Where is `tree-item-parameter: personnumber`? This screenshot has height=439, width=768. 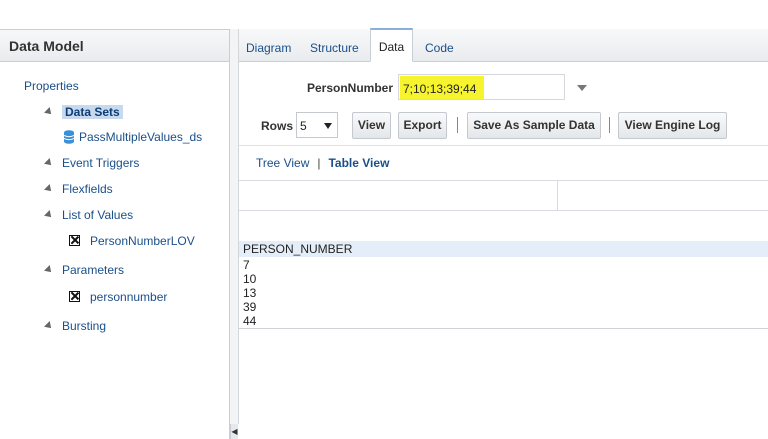
tree-item-parameter: personnumber is located at coordinates (118, 297).